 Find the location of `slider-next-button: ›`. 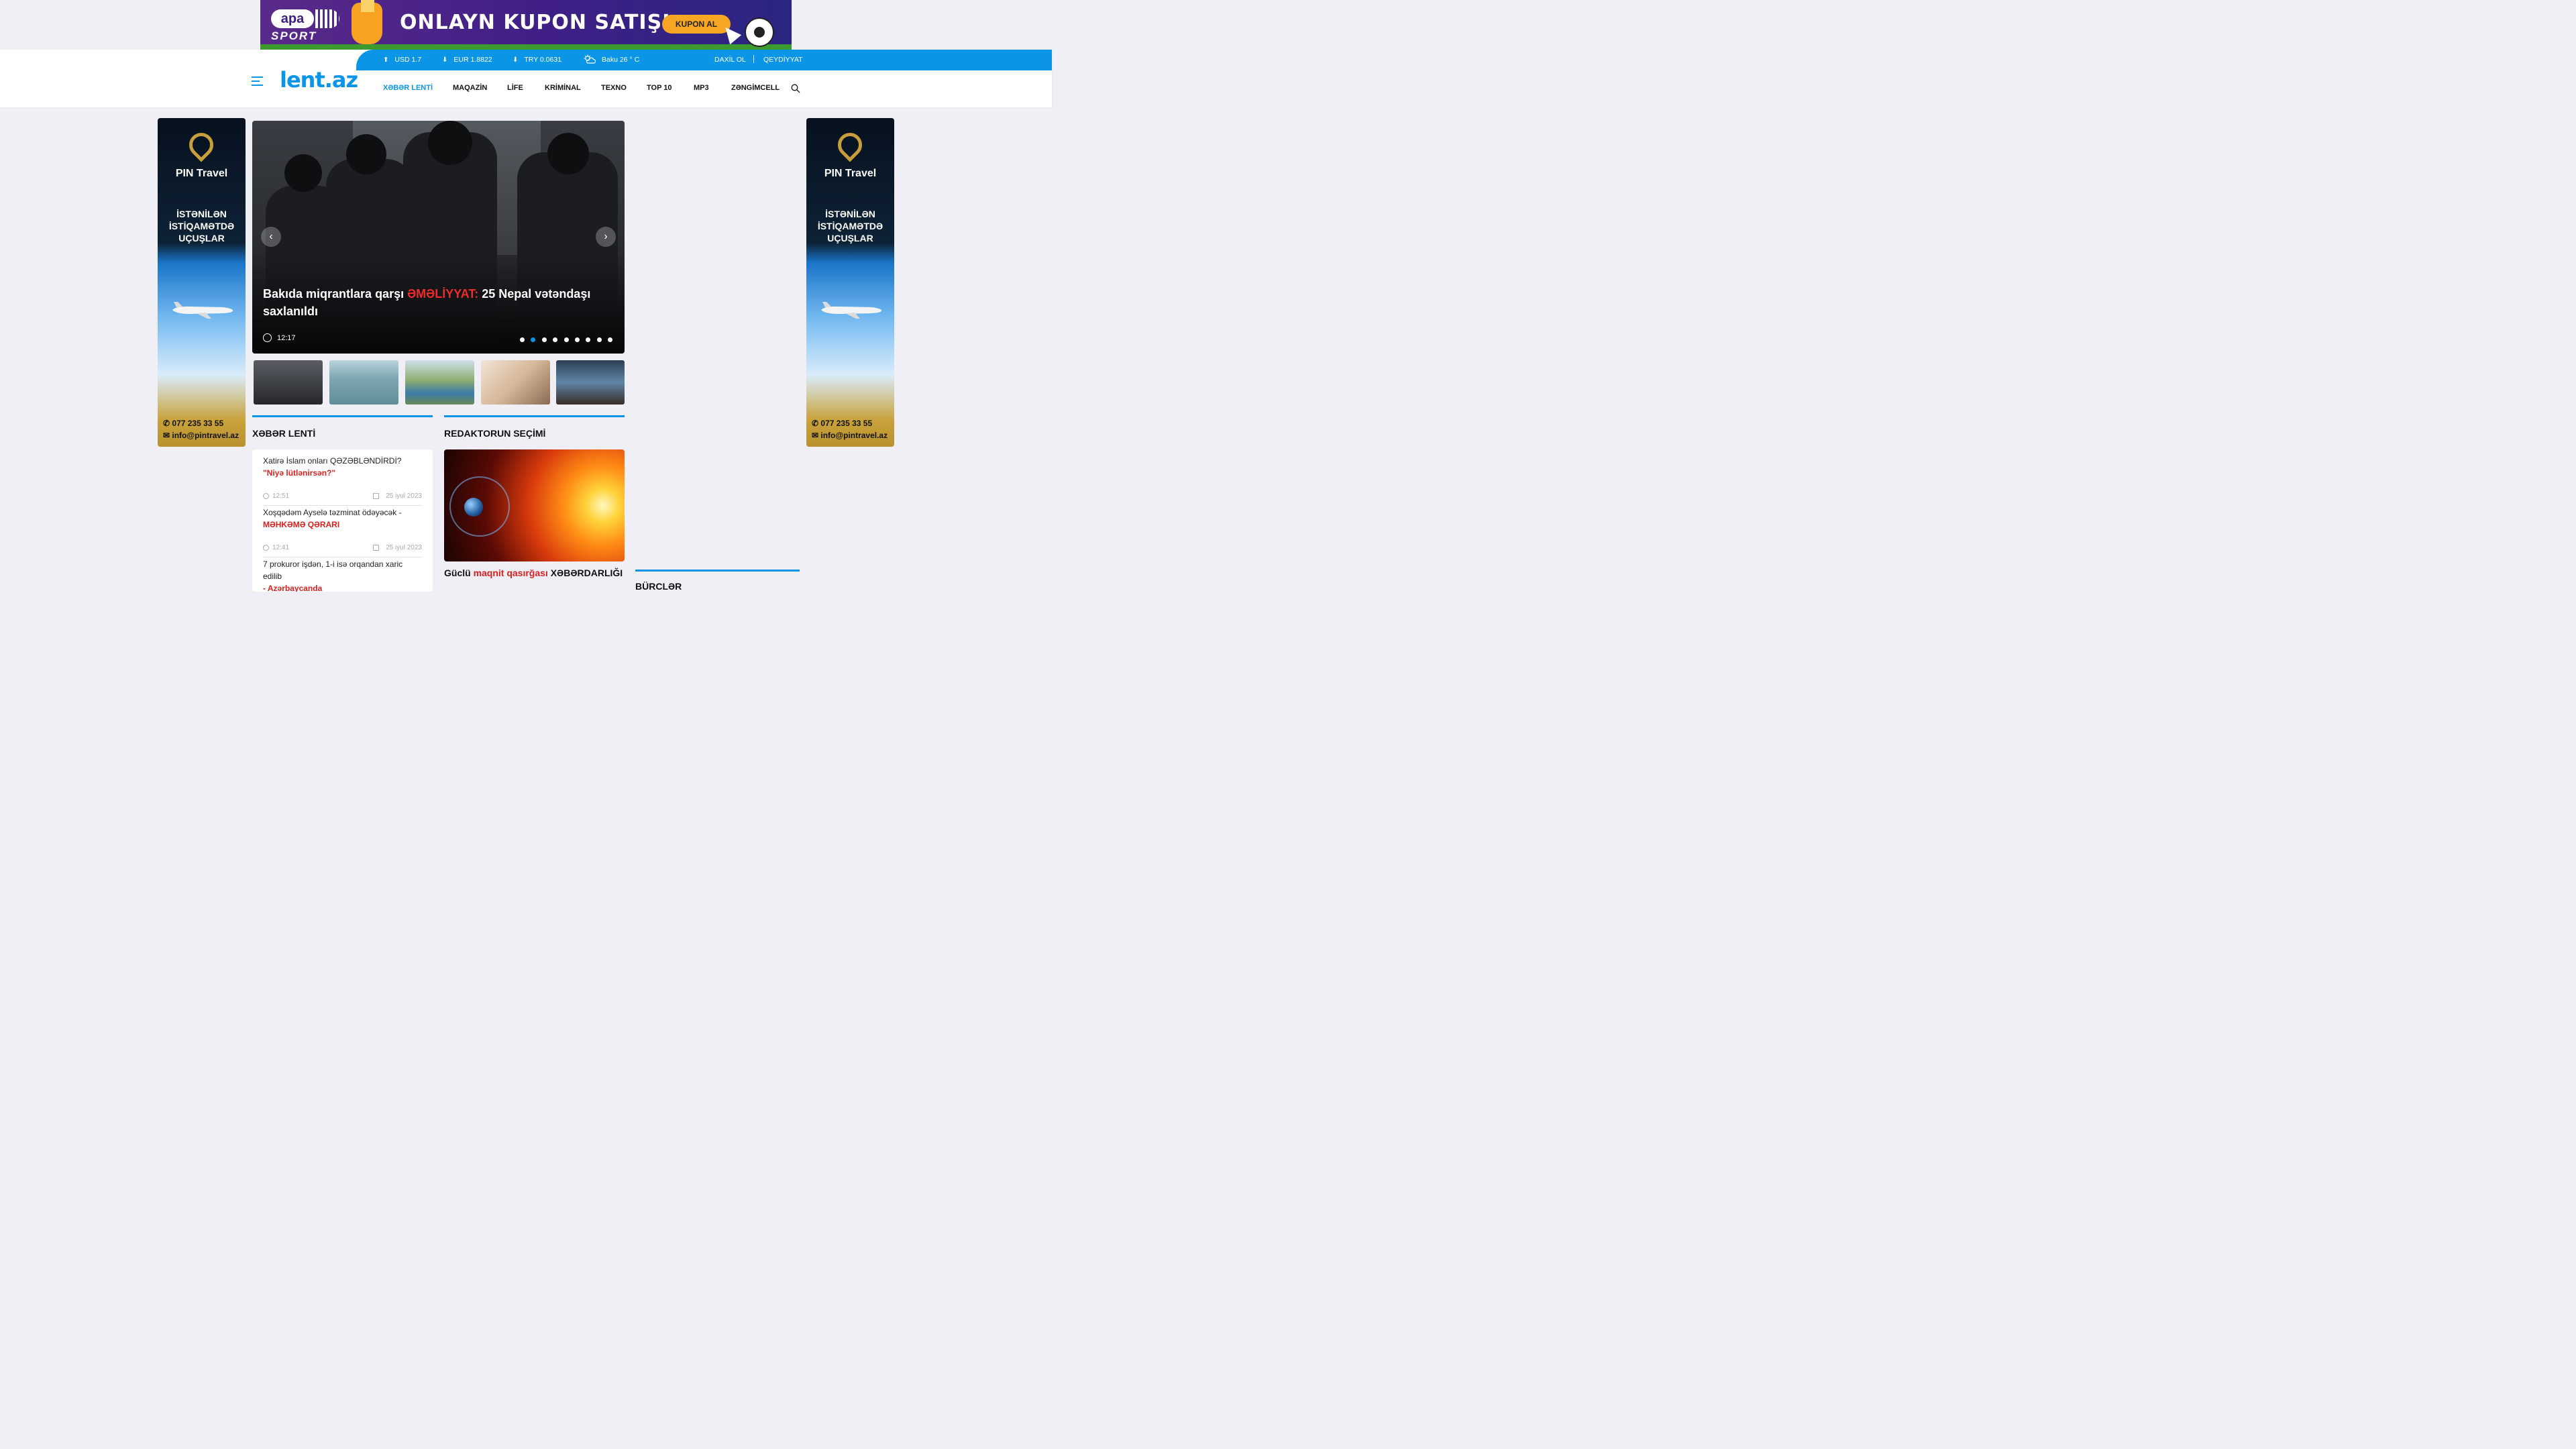

slider-next-button: › is located at coordinates (606, 237).